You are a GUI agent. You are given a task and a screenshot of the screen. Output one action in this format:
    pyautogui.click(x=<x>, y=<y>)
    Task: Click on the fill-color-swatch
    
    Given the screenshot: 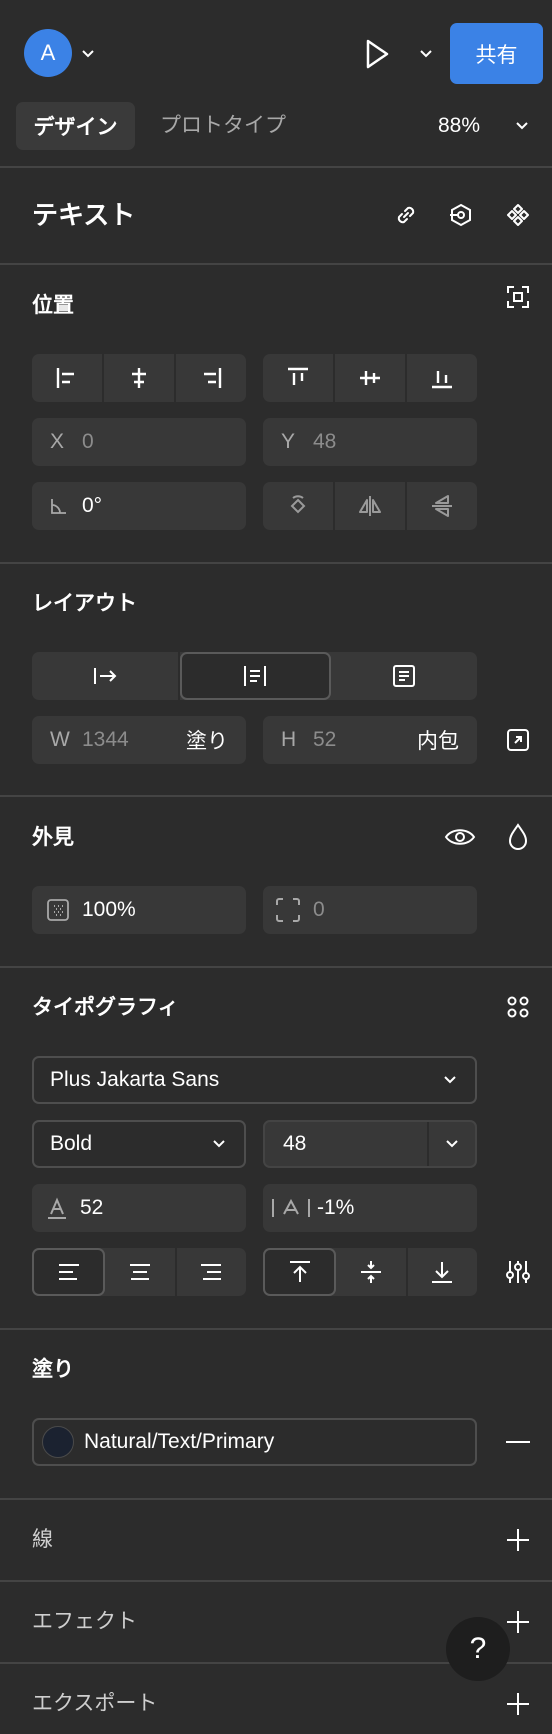 What is the action you would take?
    pyautogui.click(x=58, y=1442)
    